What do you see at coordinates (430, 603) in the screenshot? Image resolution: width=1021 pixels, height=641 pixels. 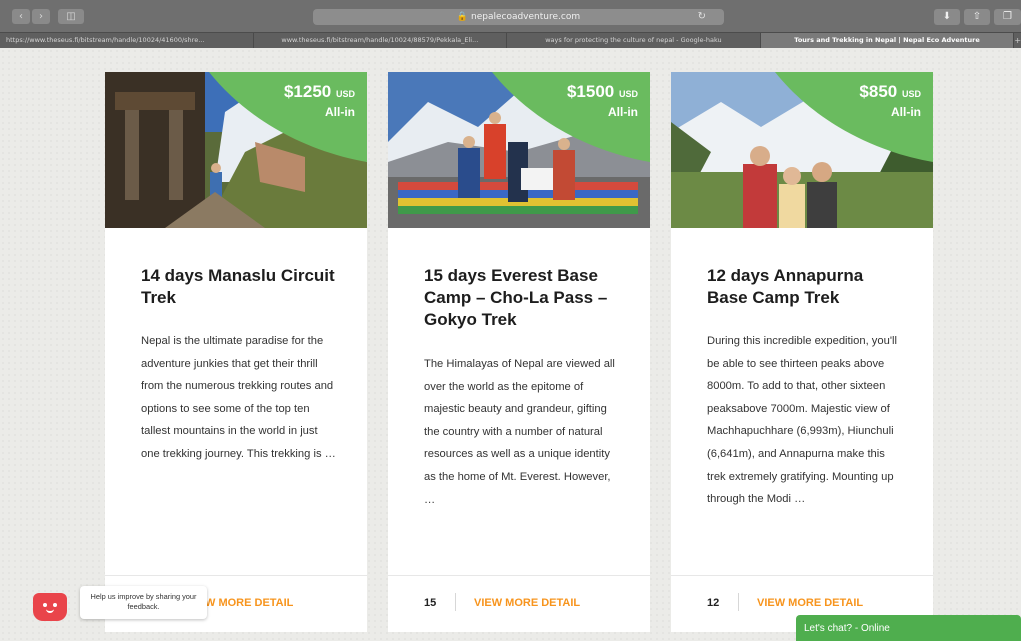 I see `trek-days-count: 15` at bounding box center [430, 603].